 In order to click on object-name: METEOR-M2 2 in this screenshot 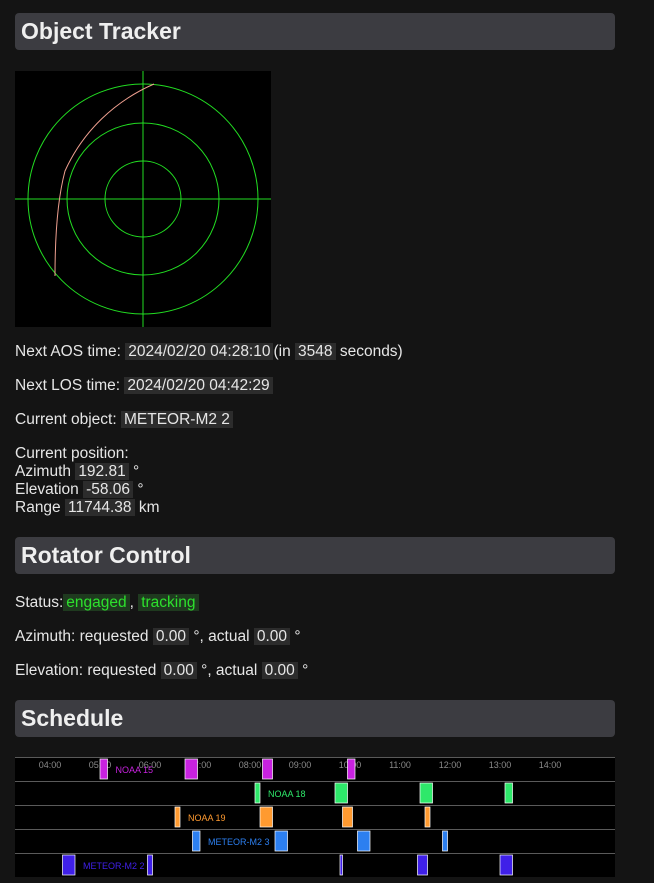, I will do `click(176, 419)`.